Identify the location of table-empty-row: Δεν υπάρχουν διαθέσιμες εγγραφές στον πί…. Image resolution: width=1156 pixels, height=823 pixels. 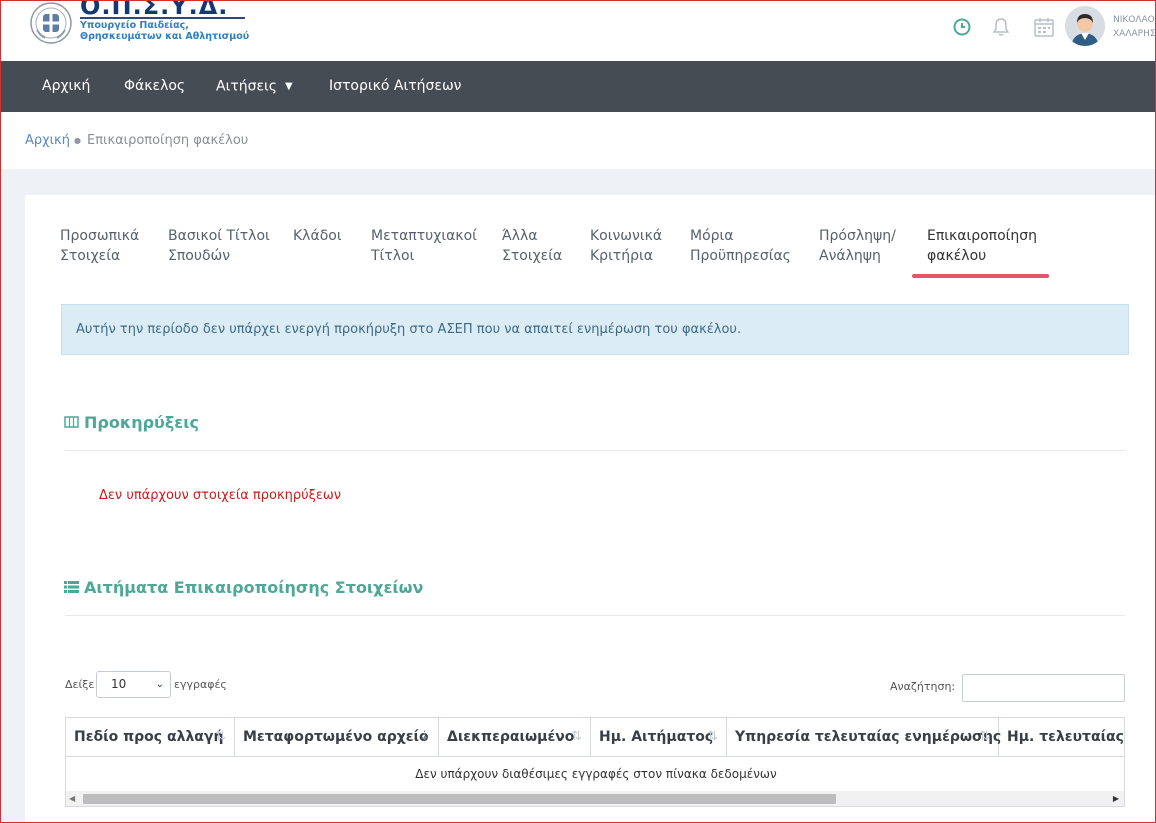
(596, 774).